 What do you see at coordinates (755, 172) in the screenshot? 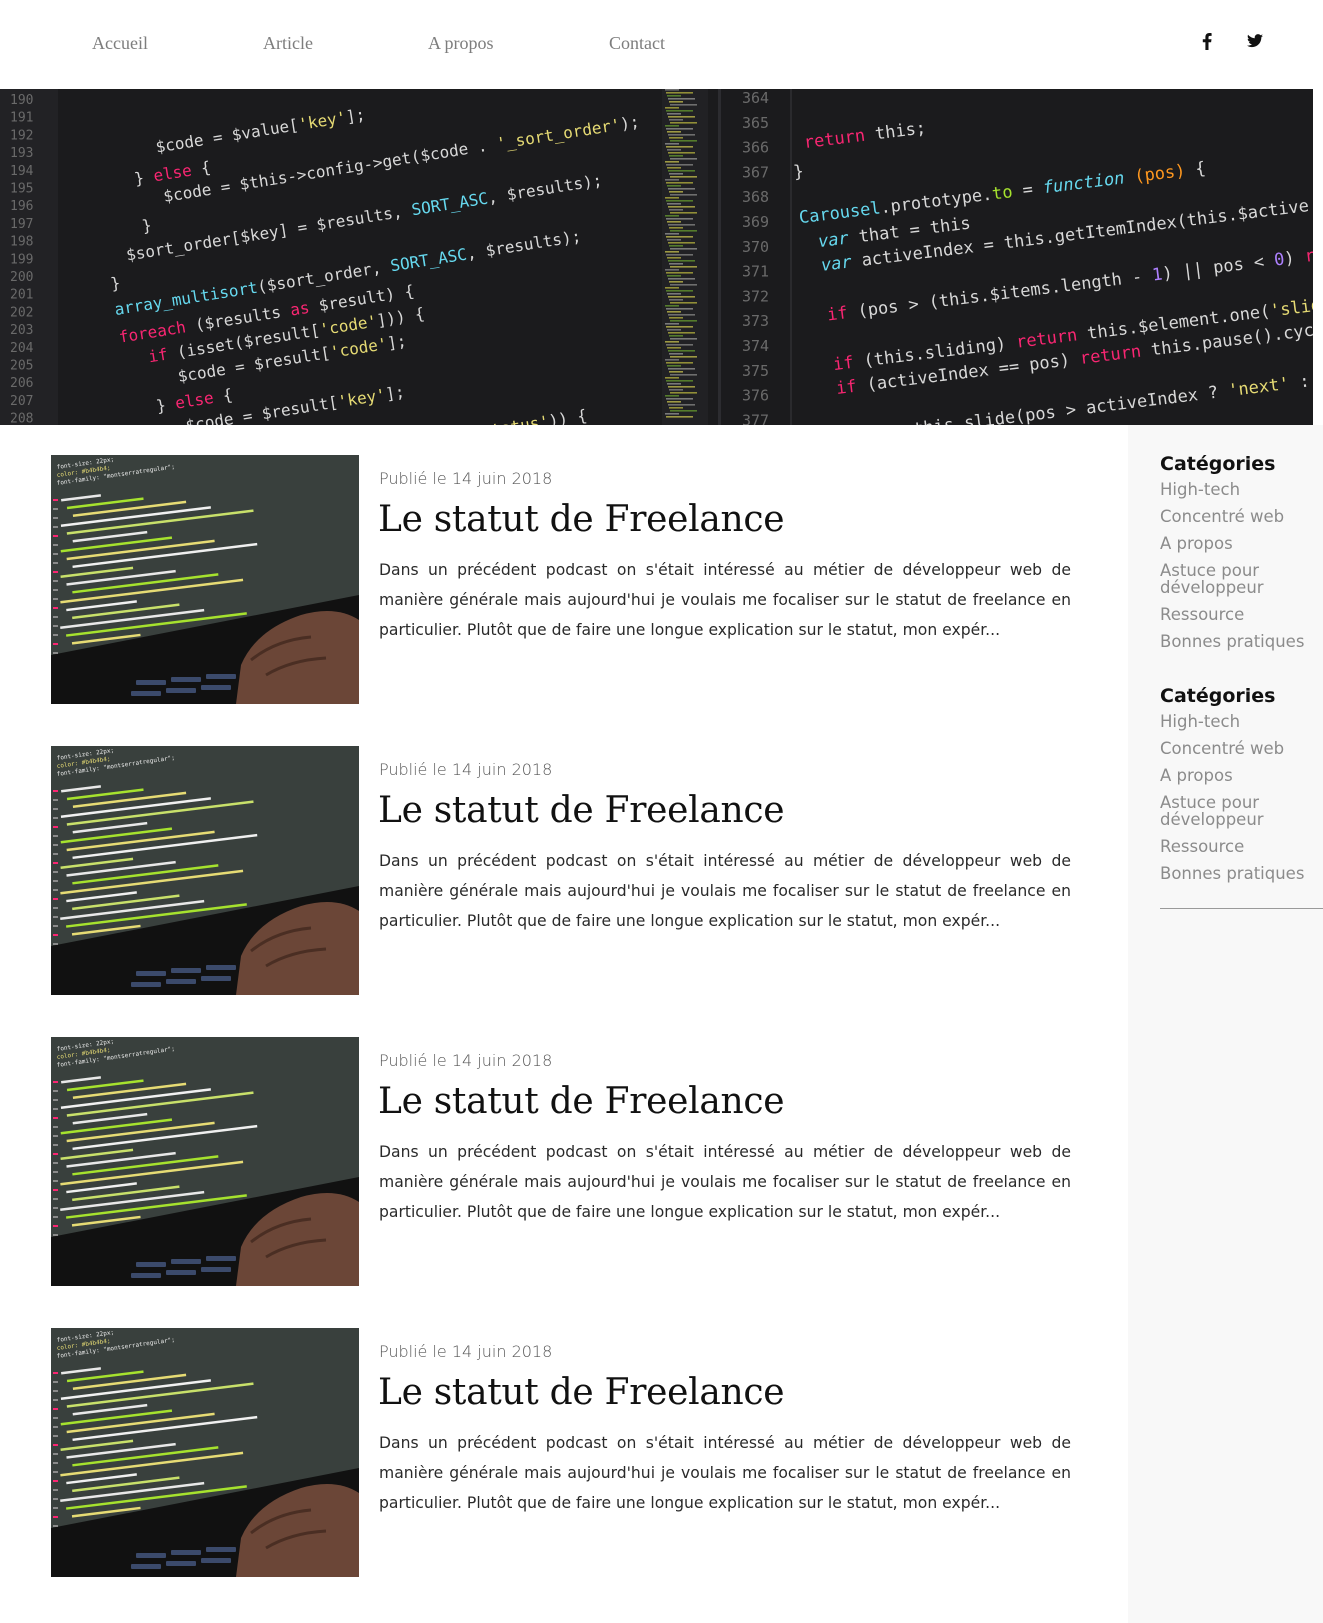
I see `line-number: 367` at bounding box center [755, 172].